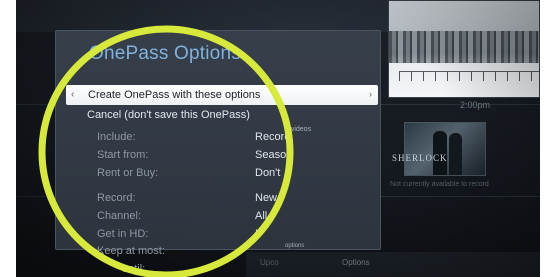 This screenshot has width=556, height=277. Describe the element at coordinates (370, 94) in the screenshot. I see `chevron-right-icon: ›` at that location.